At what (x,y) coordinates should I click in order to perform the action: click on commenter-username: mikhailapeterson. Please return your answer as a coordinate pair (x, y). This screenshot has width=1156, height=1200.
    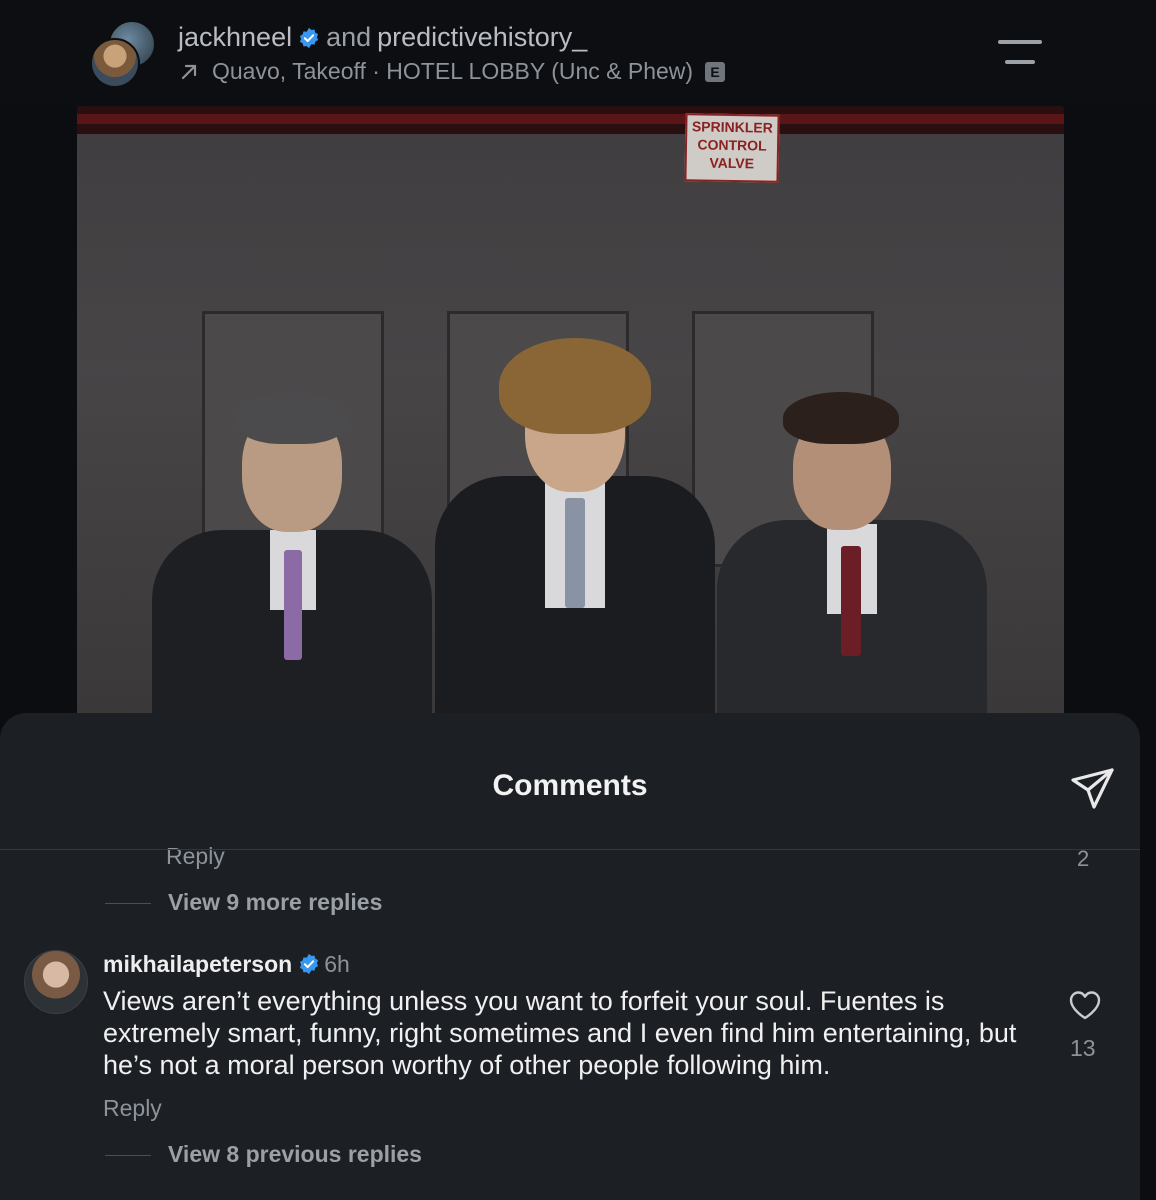
    Looking at the image, I should click on (197, 964).